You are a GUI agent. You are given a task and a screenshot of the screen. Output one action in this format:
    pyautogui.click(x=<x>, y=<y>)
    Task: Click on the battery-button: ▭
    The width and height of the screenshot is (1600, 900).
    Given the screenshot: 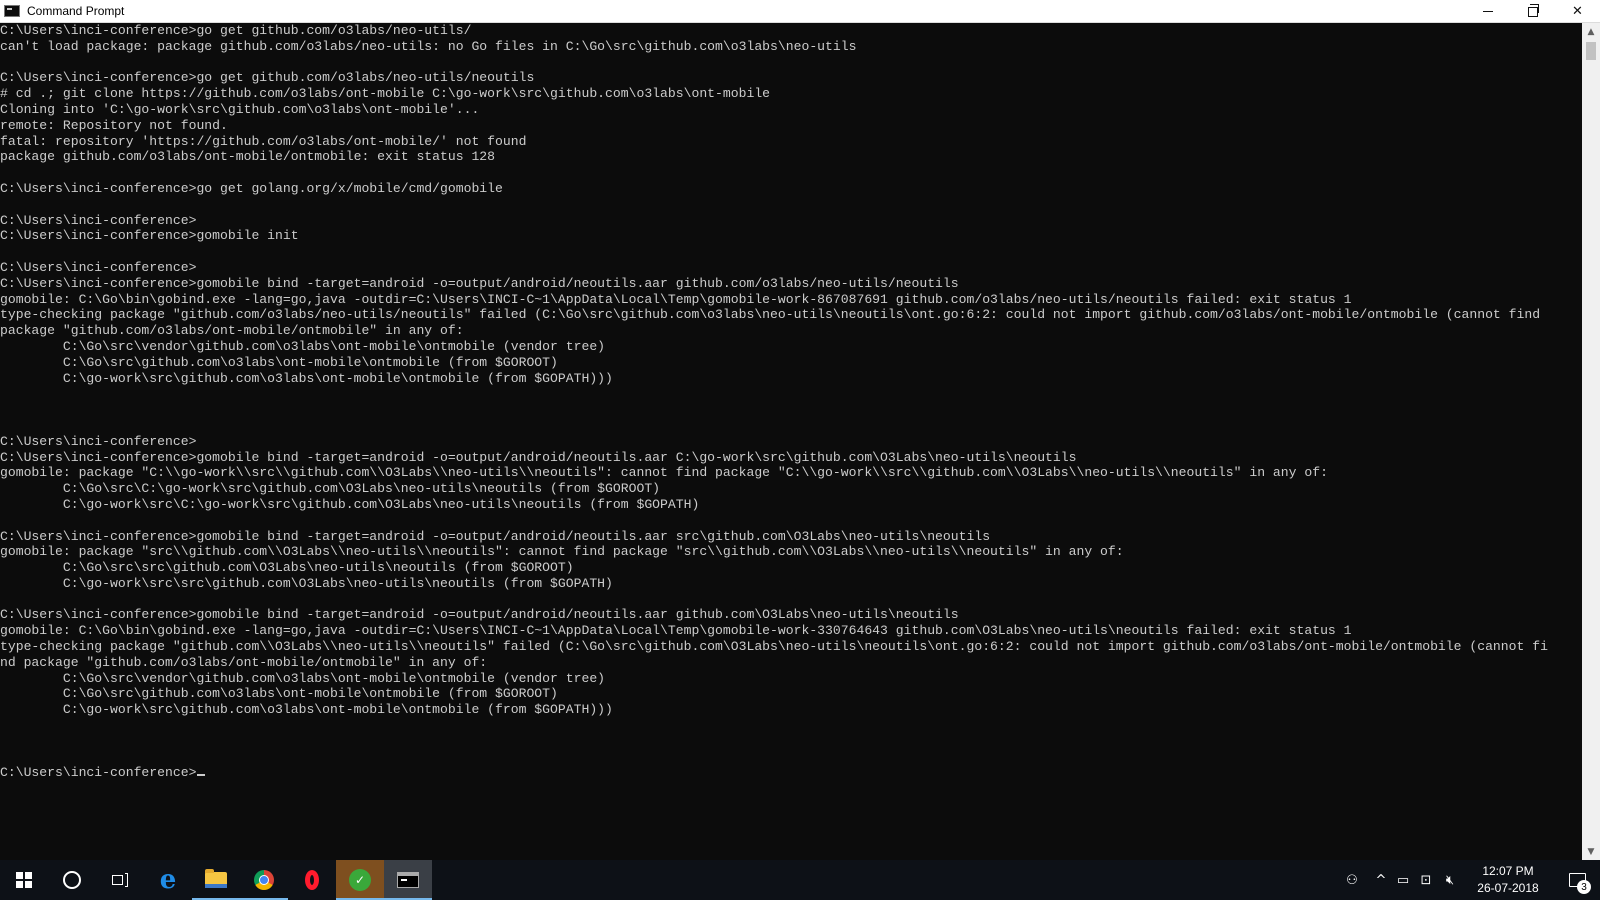 What is the action you would take?
    pyautogui.click(x=1403, y=880)
    